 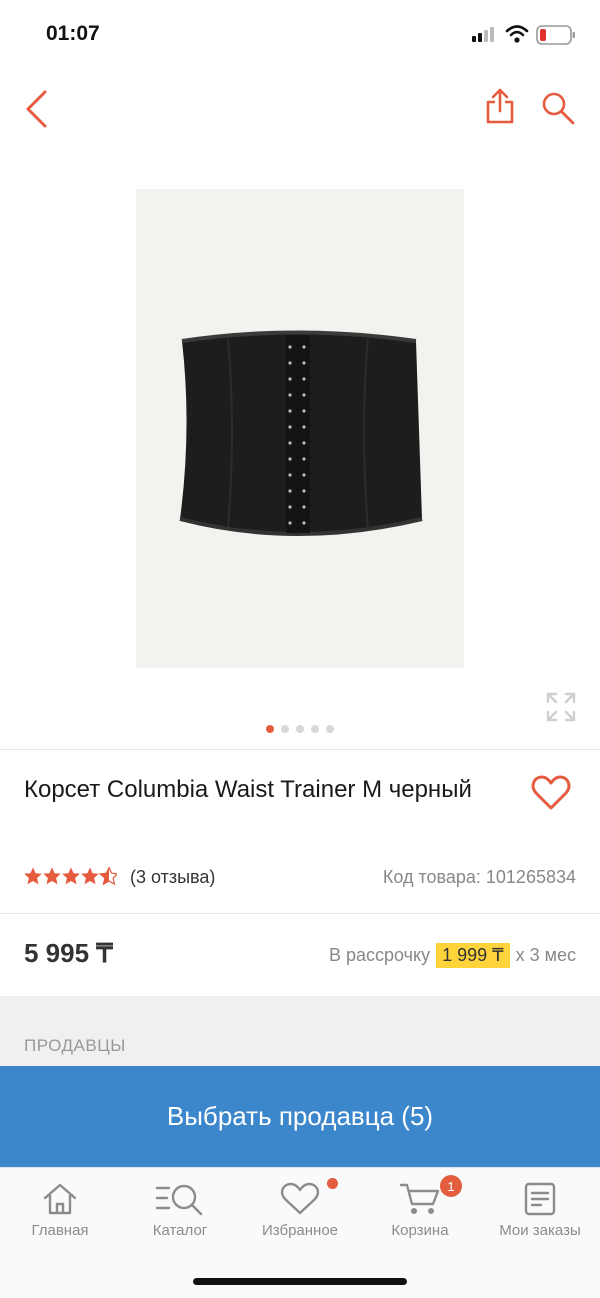 I want to click on installment-prefix: В рассрочку, so click(x=379, y=955).